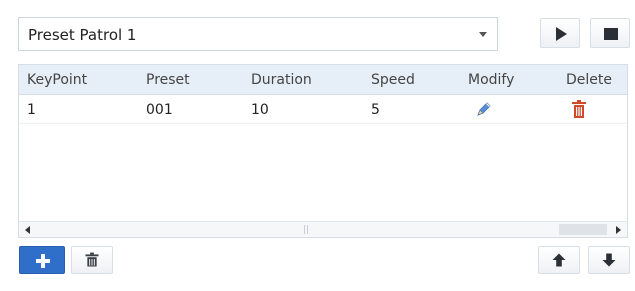  I want to click on duration-cell: 10, so click(260, 110).